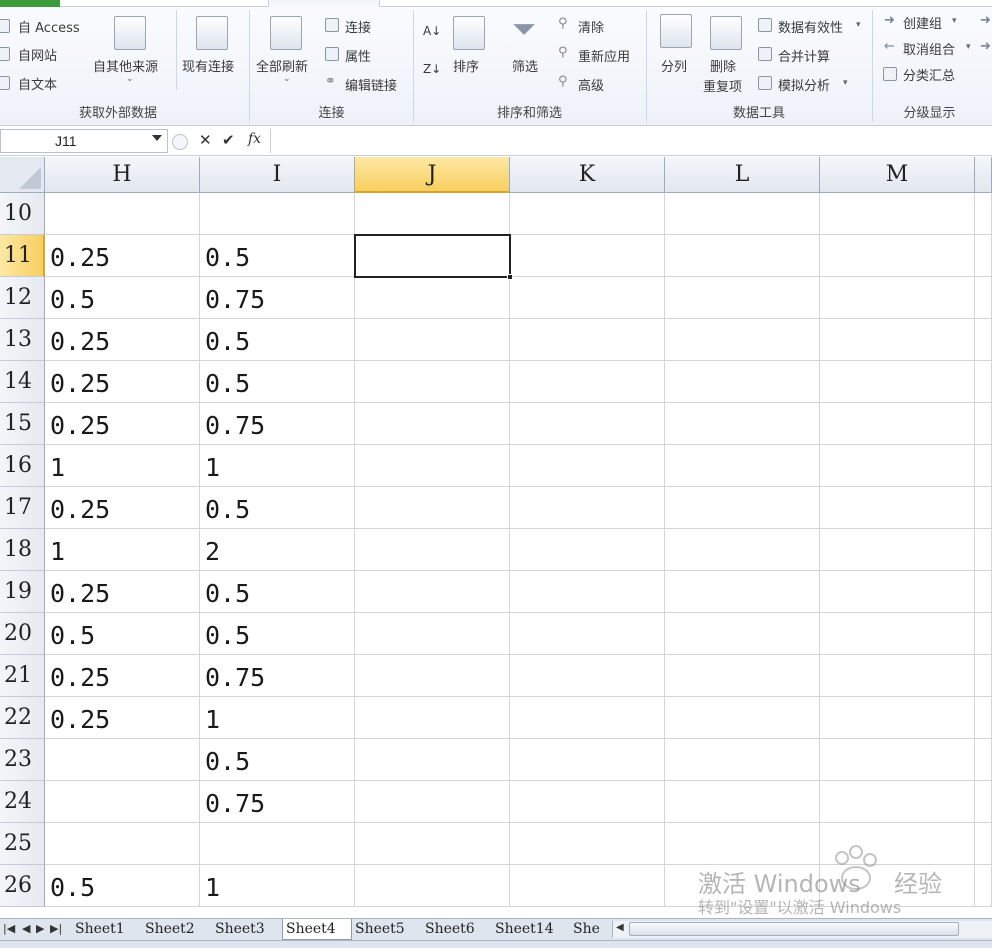 The image size is (992, 948). I want to click on row-header-10: 10, so click(22, 214).